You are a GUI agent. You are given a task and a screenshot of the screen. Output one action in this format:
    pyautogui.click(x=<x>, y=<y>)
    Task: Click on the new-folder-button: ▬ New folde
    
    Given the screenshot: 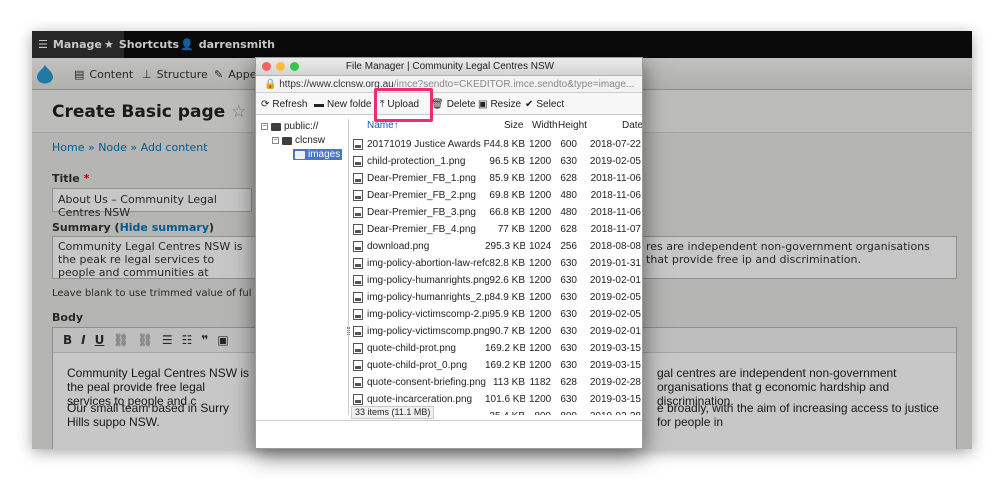 What is the action you would take?
    pyautogui.click(x=342, y=104)
    